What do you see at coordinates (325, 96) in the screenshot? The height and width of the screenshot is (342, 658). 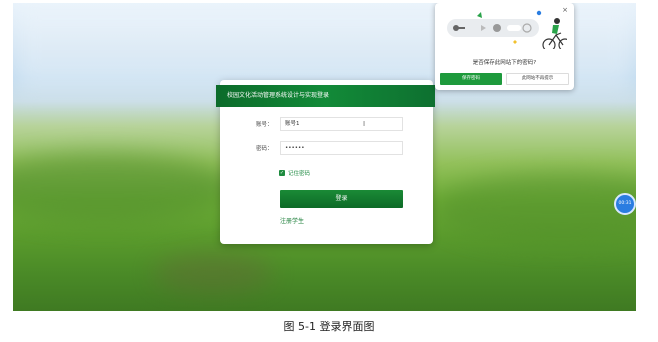 I see `login-title: 校园文化活动管理系统设计与实现登录` at bounding box center [325, 96].